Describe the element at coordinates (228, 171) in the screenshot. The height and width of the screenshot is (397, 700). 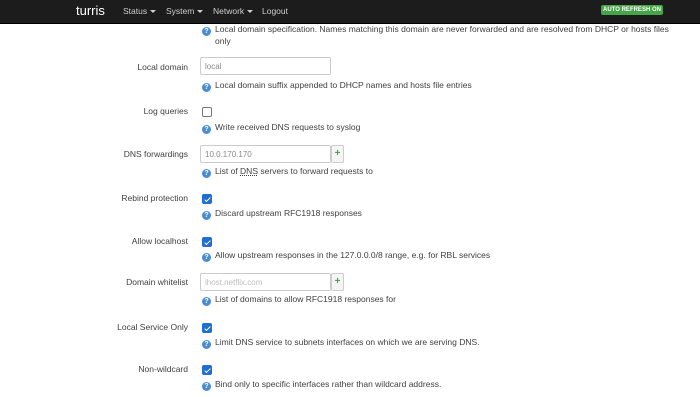
I see `dns-forwardings-help-prefix: List of` at that location.